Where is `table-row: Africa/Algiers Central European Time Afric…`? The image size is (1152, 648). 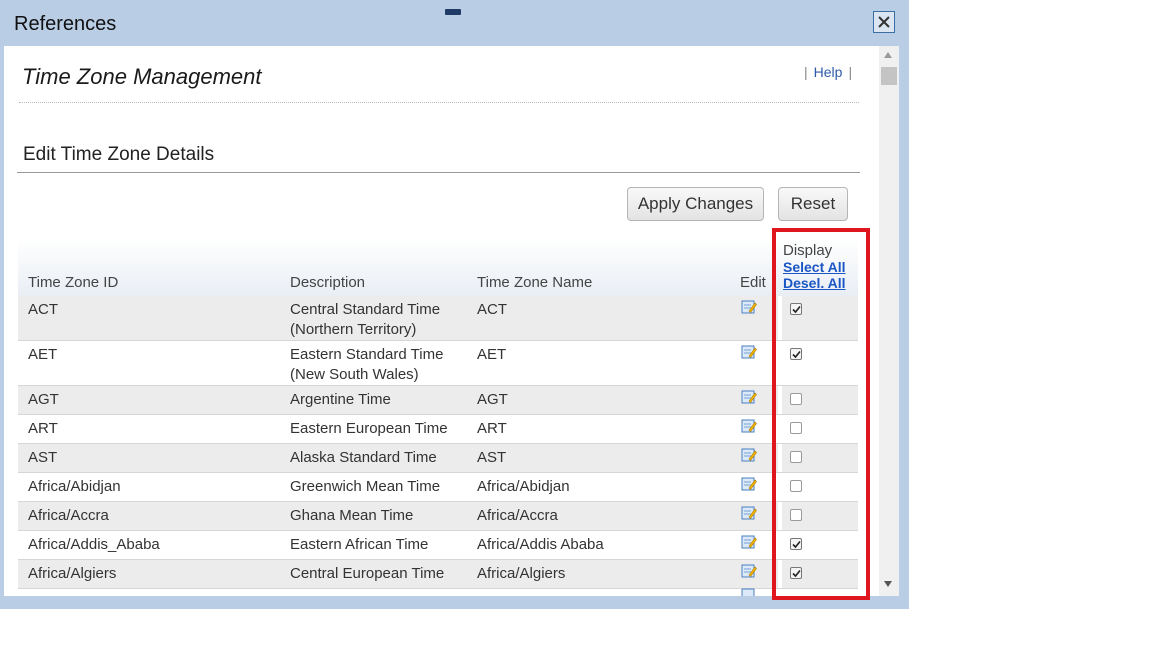
table-row: Africa/Algiers Central European Time Afric… is located at coordinates (438, 574).